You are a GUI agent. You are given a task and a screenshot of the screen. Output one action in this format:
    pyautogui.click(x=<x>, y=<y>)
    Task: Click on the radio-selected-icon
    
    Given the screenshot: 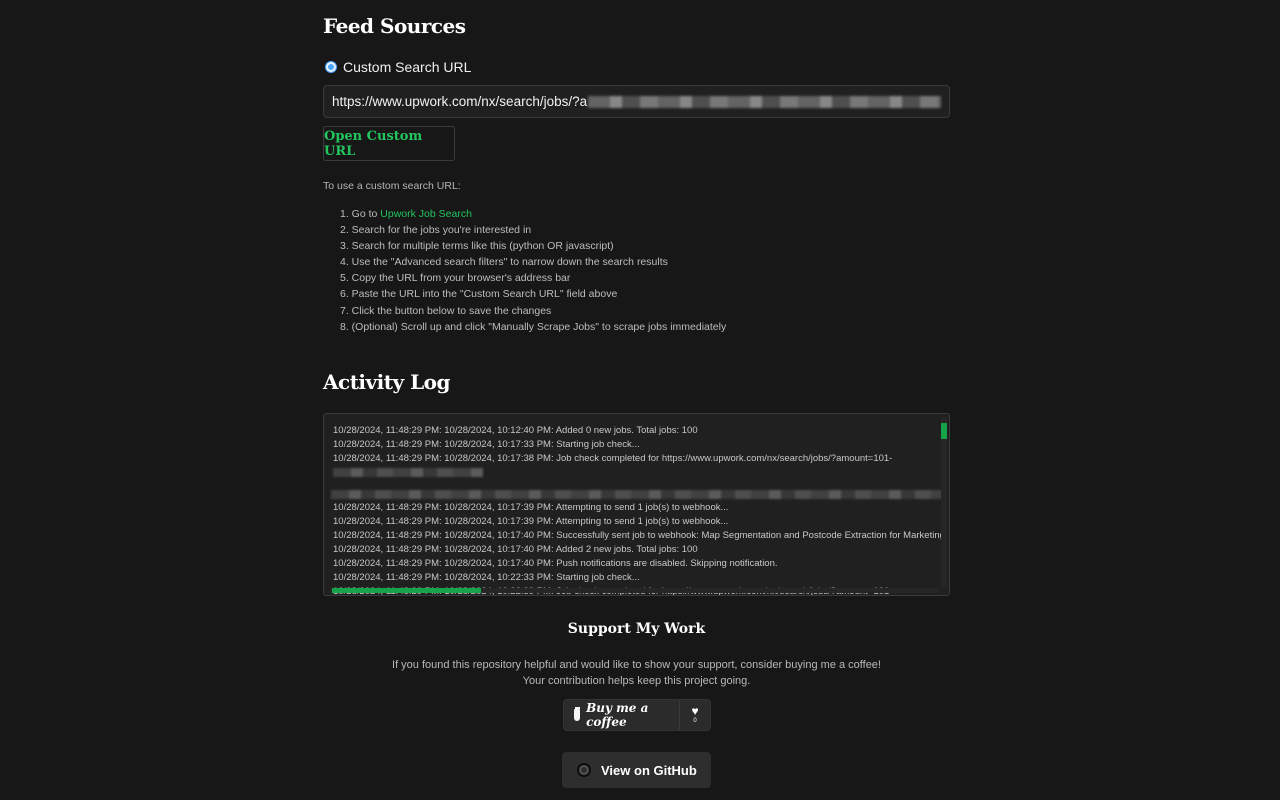 What is the action you would take?
    pyautogui.click(x=331, y=67)
    